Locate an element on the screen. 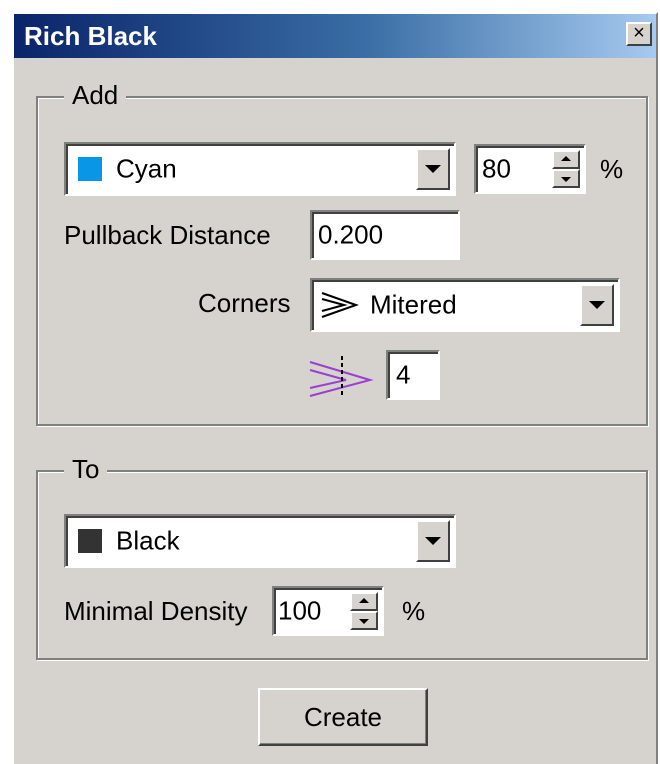  minimal-density-label: Minimal Density is located at coordinates (156, 611).